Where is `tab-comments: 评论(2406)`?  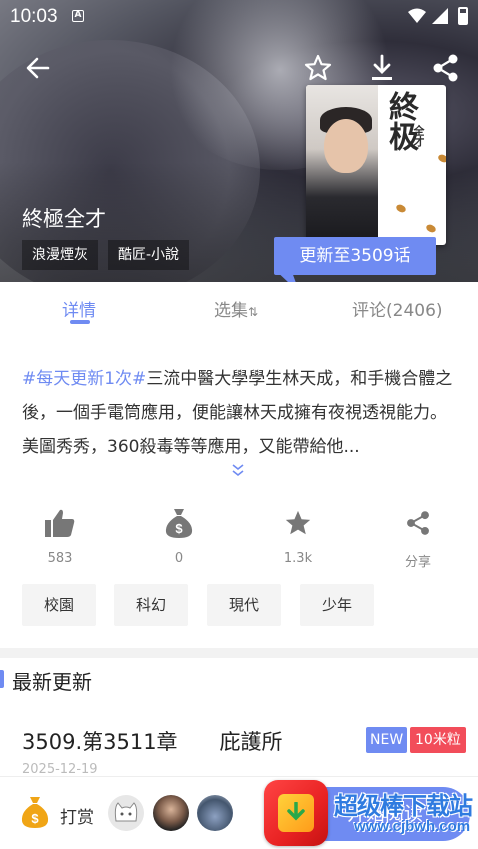
tab-comments: 评论(2406) is located at coordinates (397, 308).